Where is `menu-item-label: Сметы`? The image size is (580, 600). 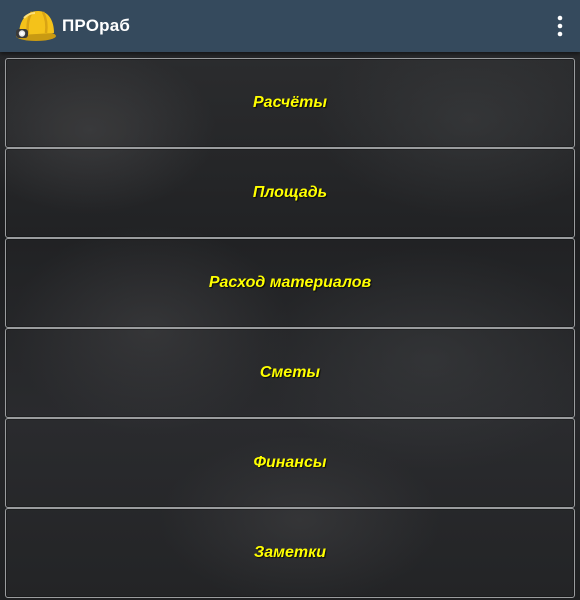 menu-item-label: Сметы is located at coordinates (290, 372).